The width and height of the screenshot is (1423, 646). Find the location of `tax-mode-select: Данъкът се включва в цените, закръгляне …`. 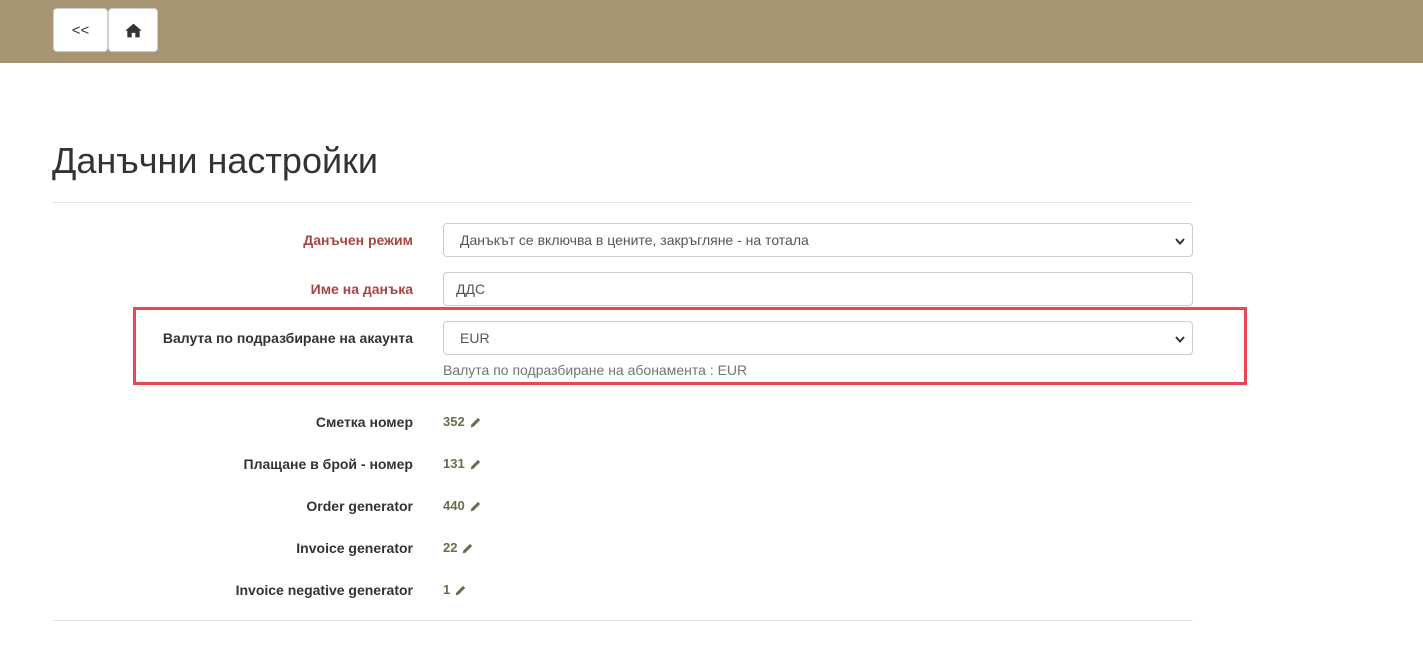

tax-mode-select: Данъкът се включва в цените, закръгляне … is located at coordinates (818, 240).